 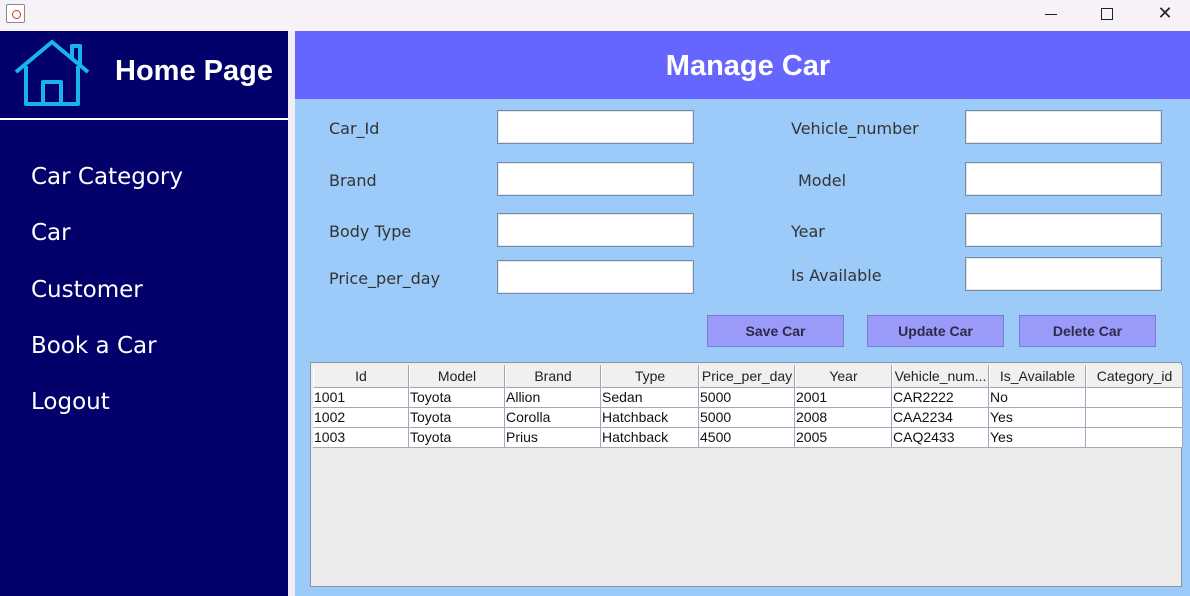 What do you see at coordinates (361, 398) in the screenshot?
I see `table-cell: 1001` at bounding box center [361, 398].